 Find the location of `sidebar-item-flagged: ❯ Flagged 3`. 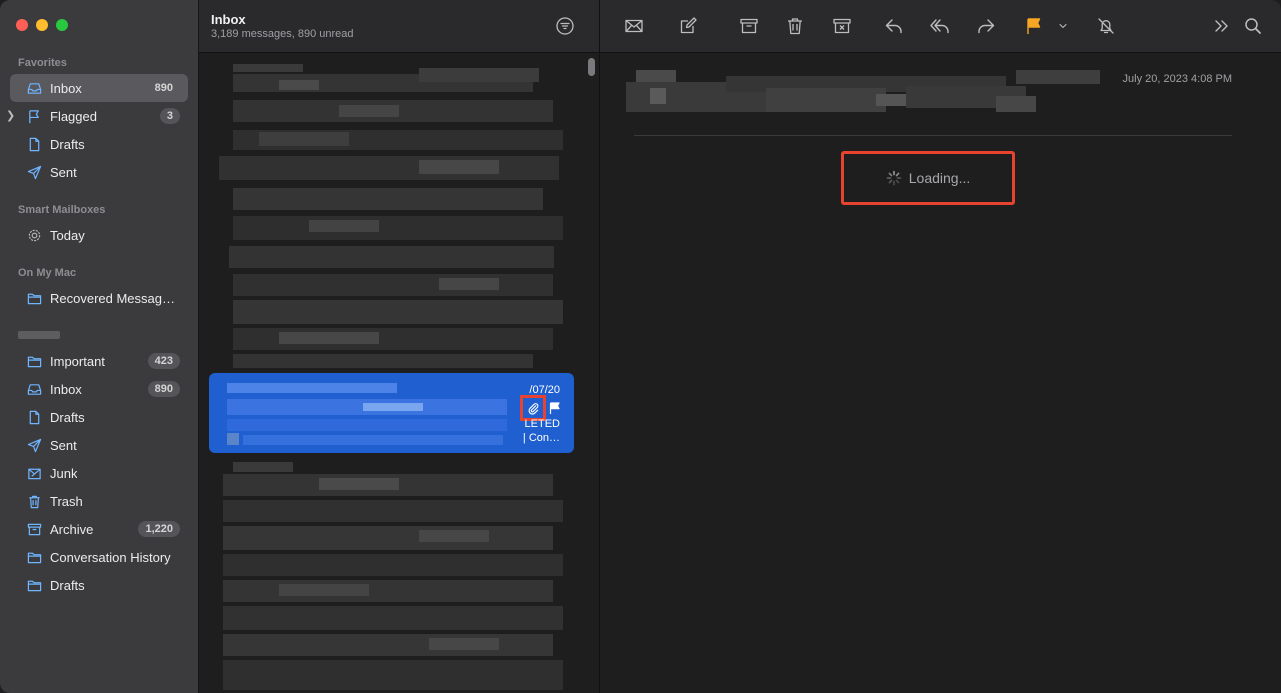

sidebar-item-flagged: ❯ Flagged 3 is located at coordinates (97, 116).